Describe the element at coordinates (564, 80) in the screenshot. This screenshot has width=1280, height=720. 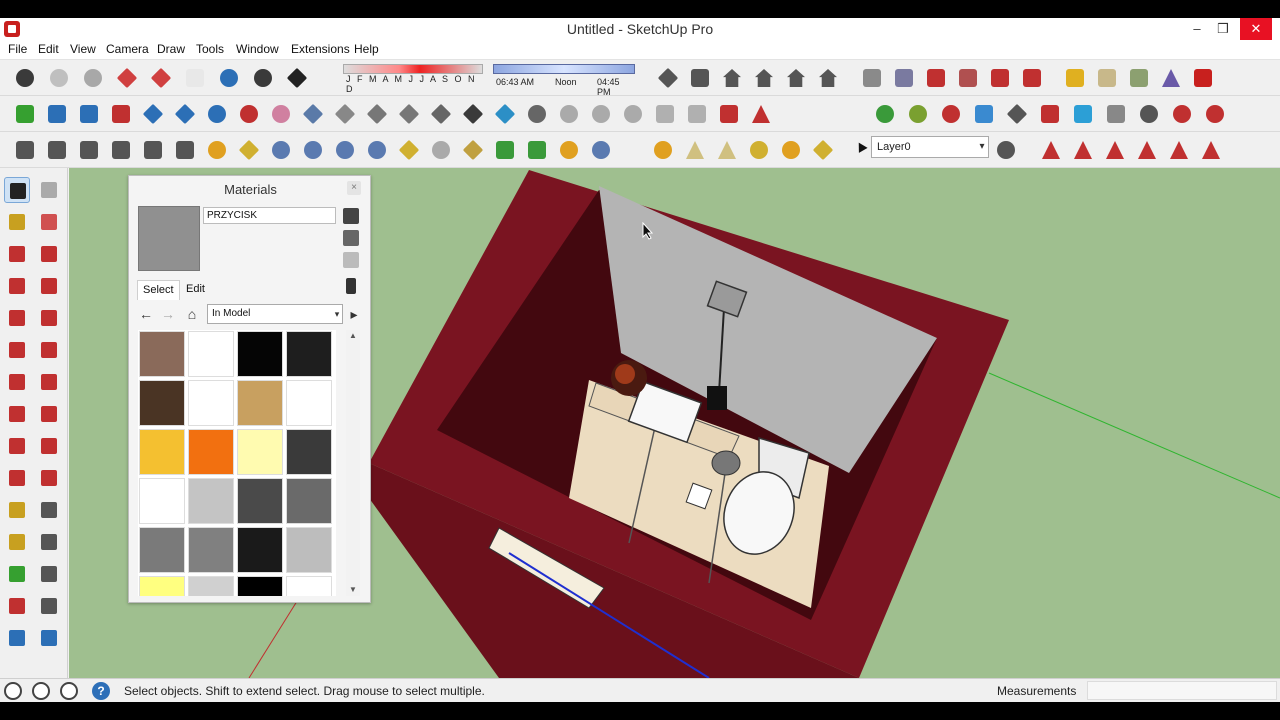
I see `shadow-time-slider: 06:43 AM Noon 04:45 PM` at that location.